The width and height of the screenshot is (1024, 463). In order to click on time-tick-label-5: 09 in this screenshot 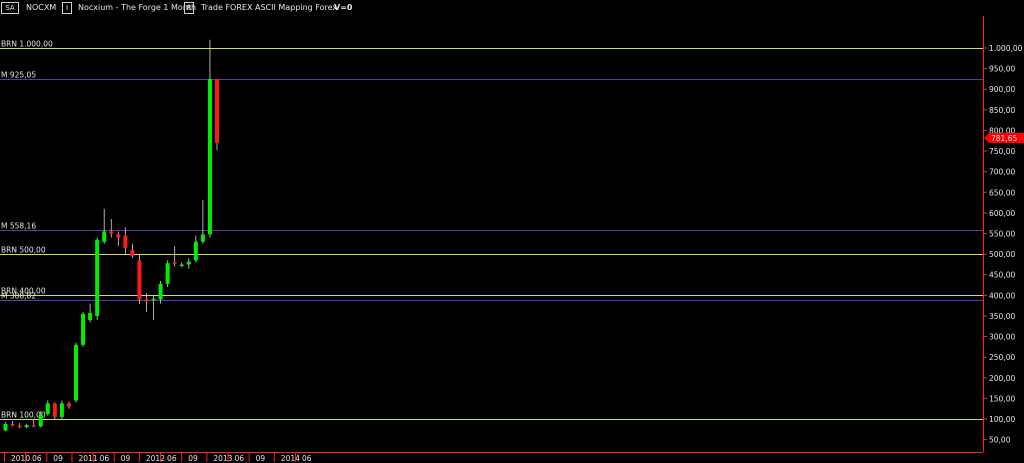, I will do `click(126, 458)`.